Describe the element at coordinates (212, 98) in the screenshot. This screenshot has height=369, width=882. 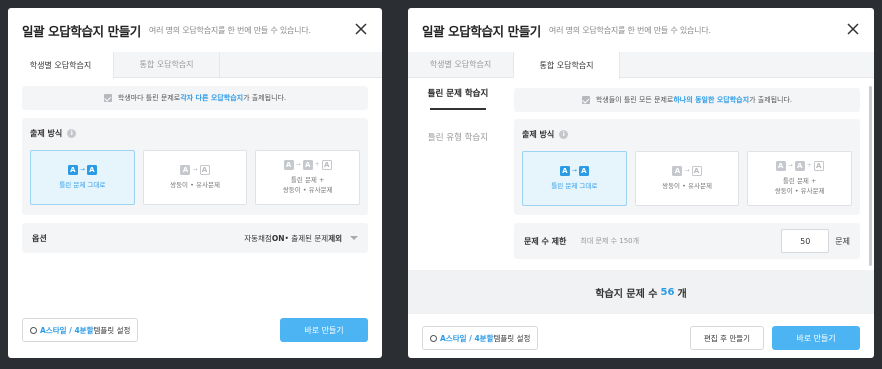
I see `notice-highlight: 각자 다른 오답학습지` at that location.